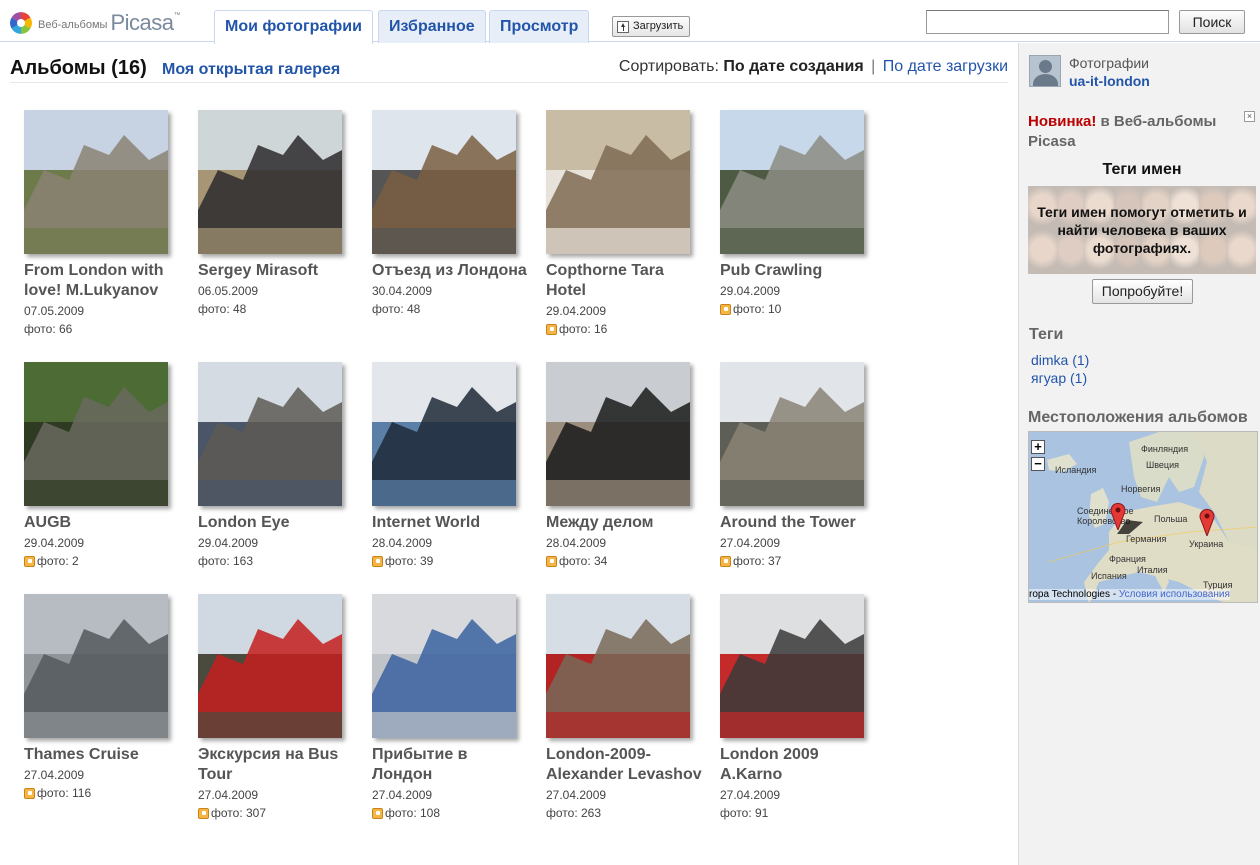 This screenshot has height=865, width=1260. Describe the element at coordinates (1142, 291) in the screenshot. I see `try-button: Попробуйте!` at that location.